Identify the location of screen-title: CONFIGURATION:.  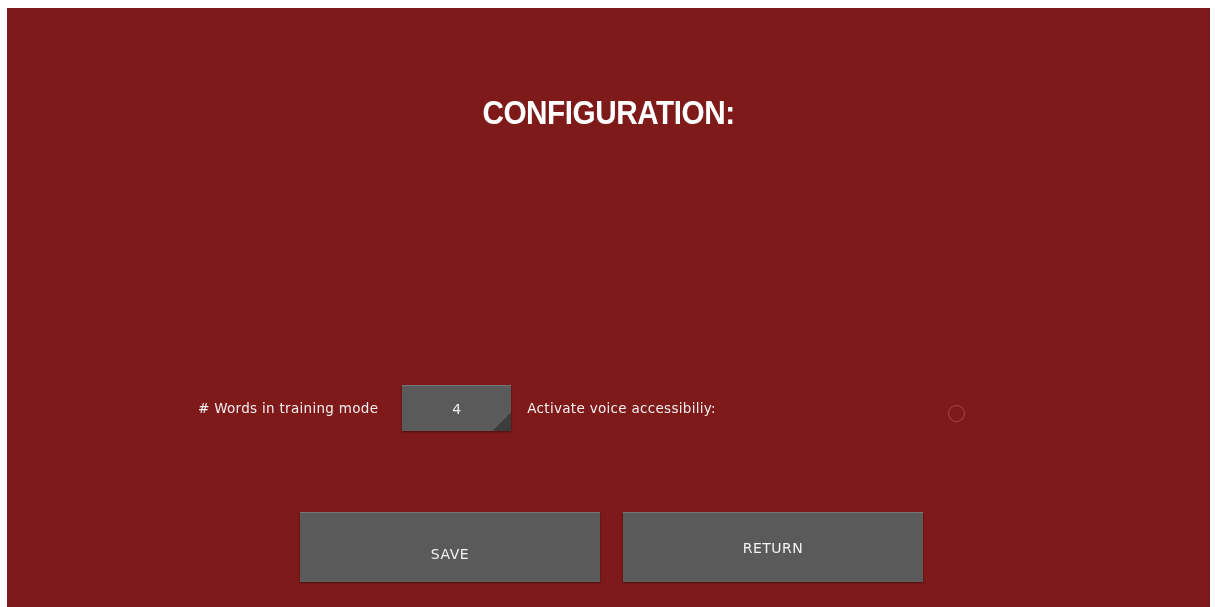
(608, 113).